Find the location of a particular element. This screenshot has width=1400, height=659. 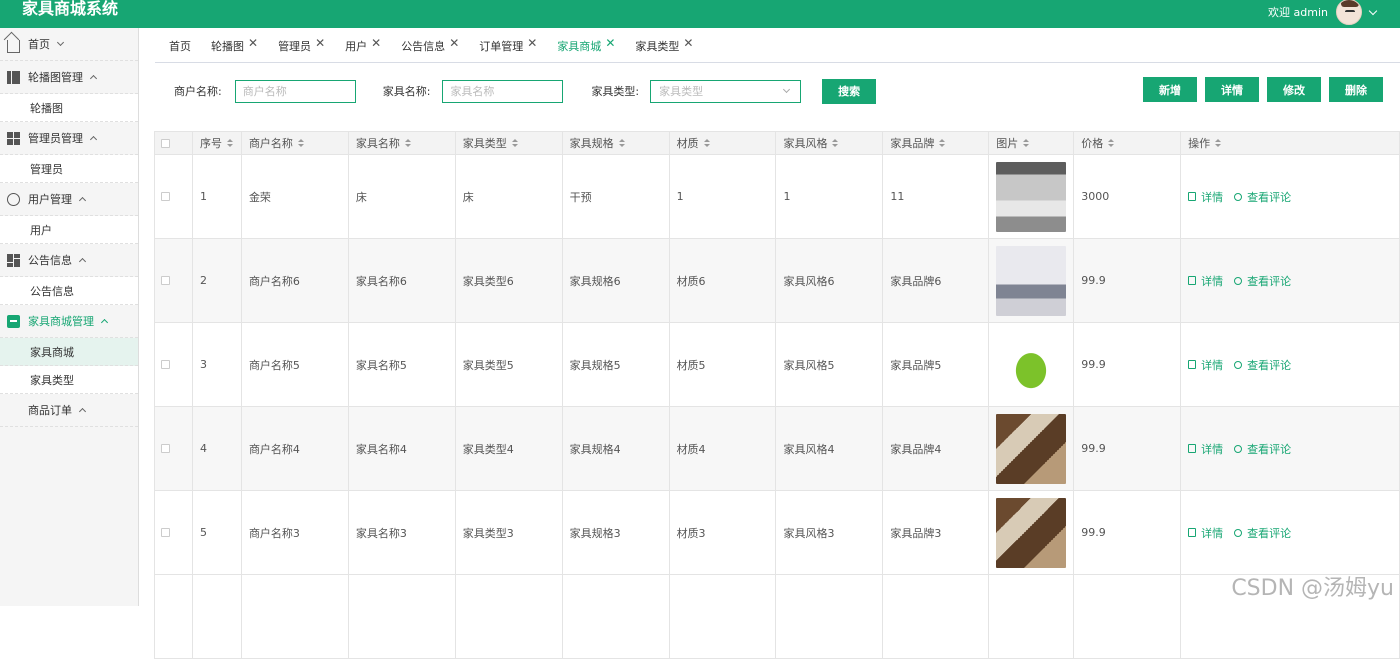

tab-item: 轮播图✕ is located at coordinates (230, 46).